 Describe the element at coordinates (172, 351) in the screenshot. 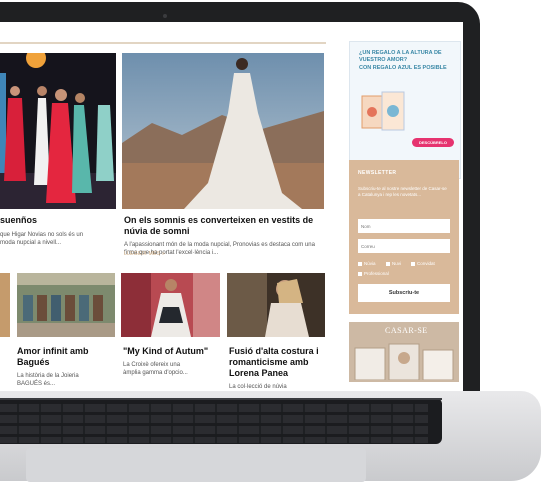

I see `article-title: "My Kind of Autum"` at that location.